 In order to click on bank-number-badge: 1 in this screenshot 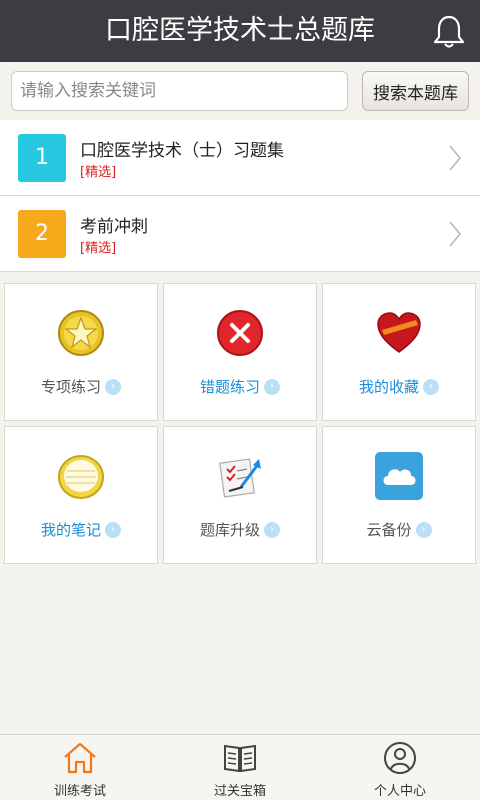, I will do `click(42, 158)`.